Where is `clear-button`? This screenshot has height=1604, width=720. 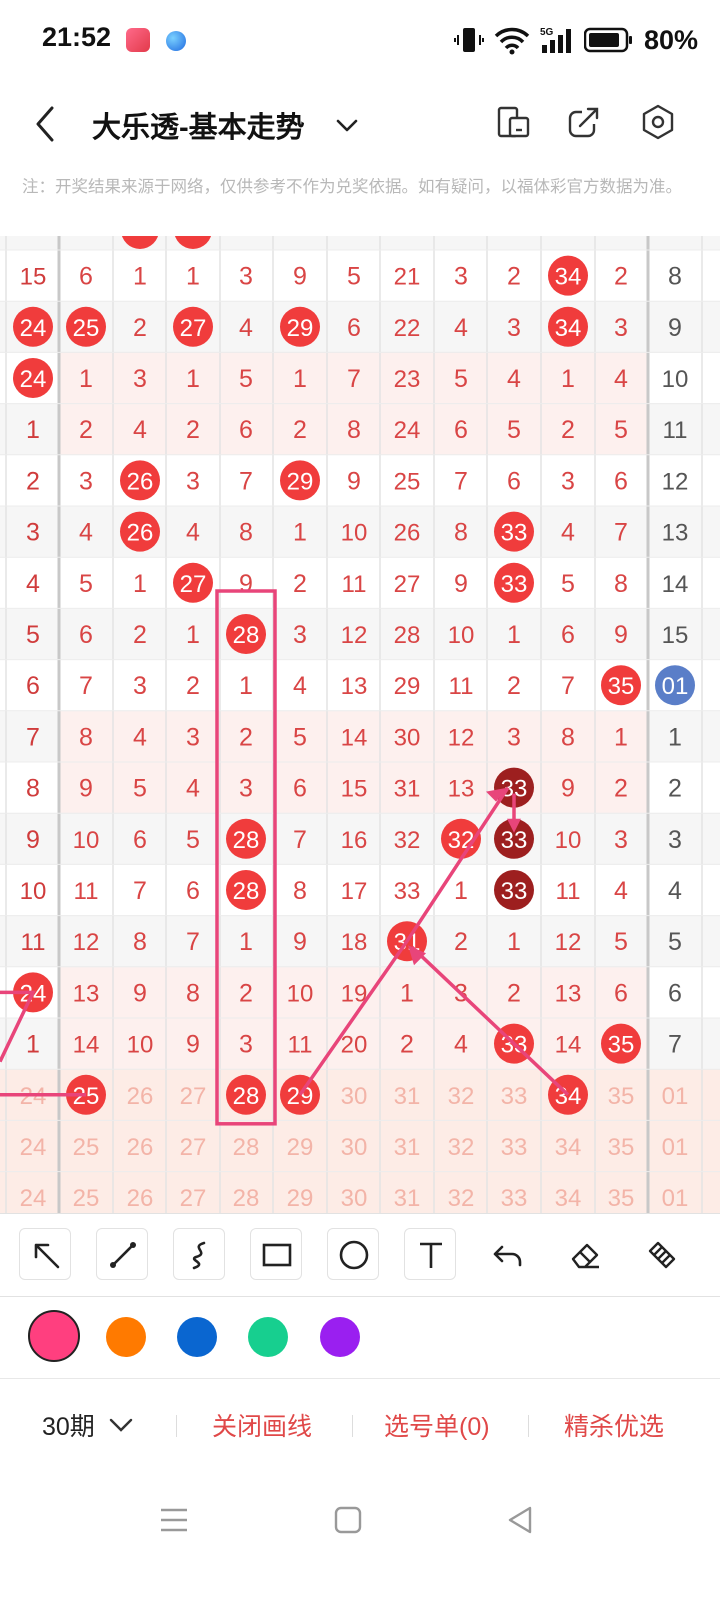 clear-button is located at coordinates (661, 1254).